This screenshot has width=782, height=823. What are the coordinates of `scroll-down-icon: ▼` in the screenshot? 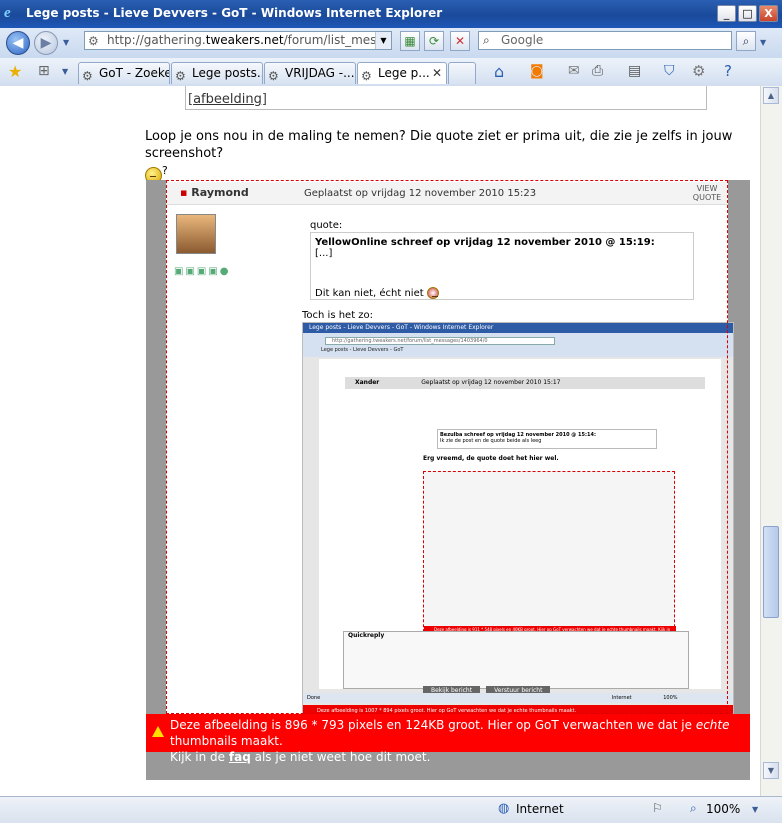 It's located at (771, 770).